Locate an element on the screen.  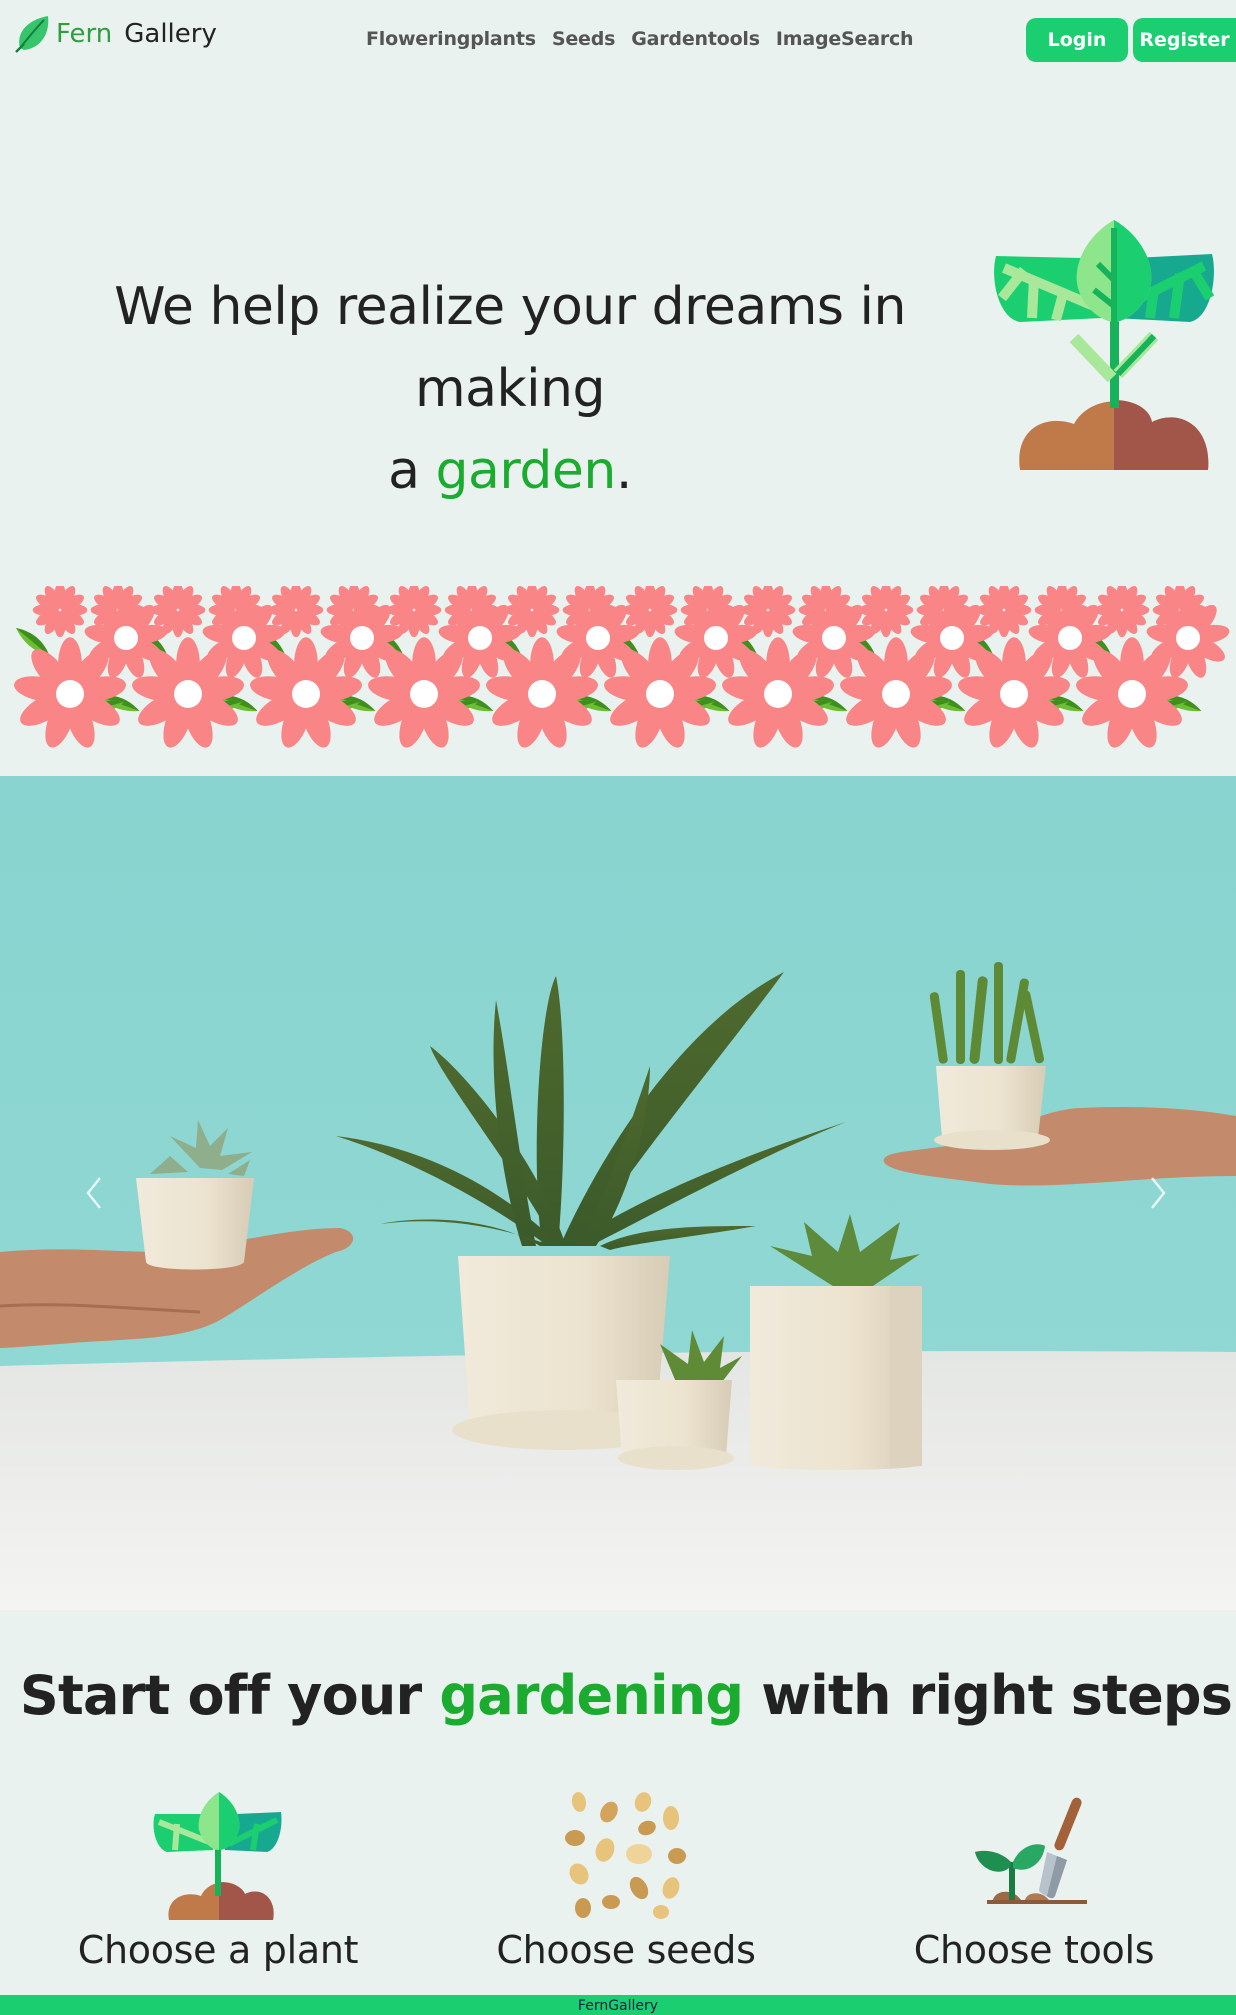
seeds-icon is located at coordinates (625, 1855).